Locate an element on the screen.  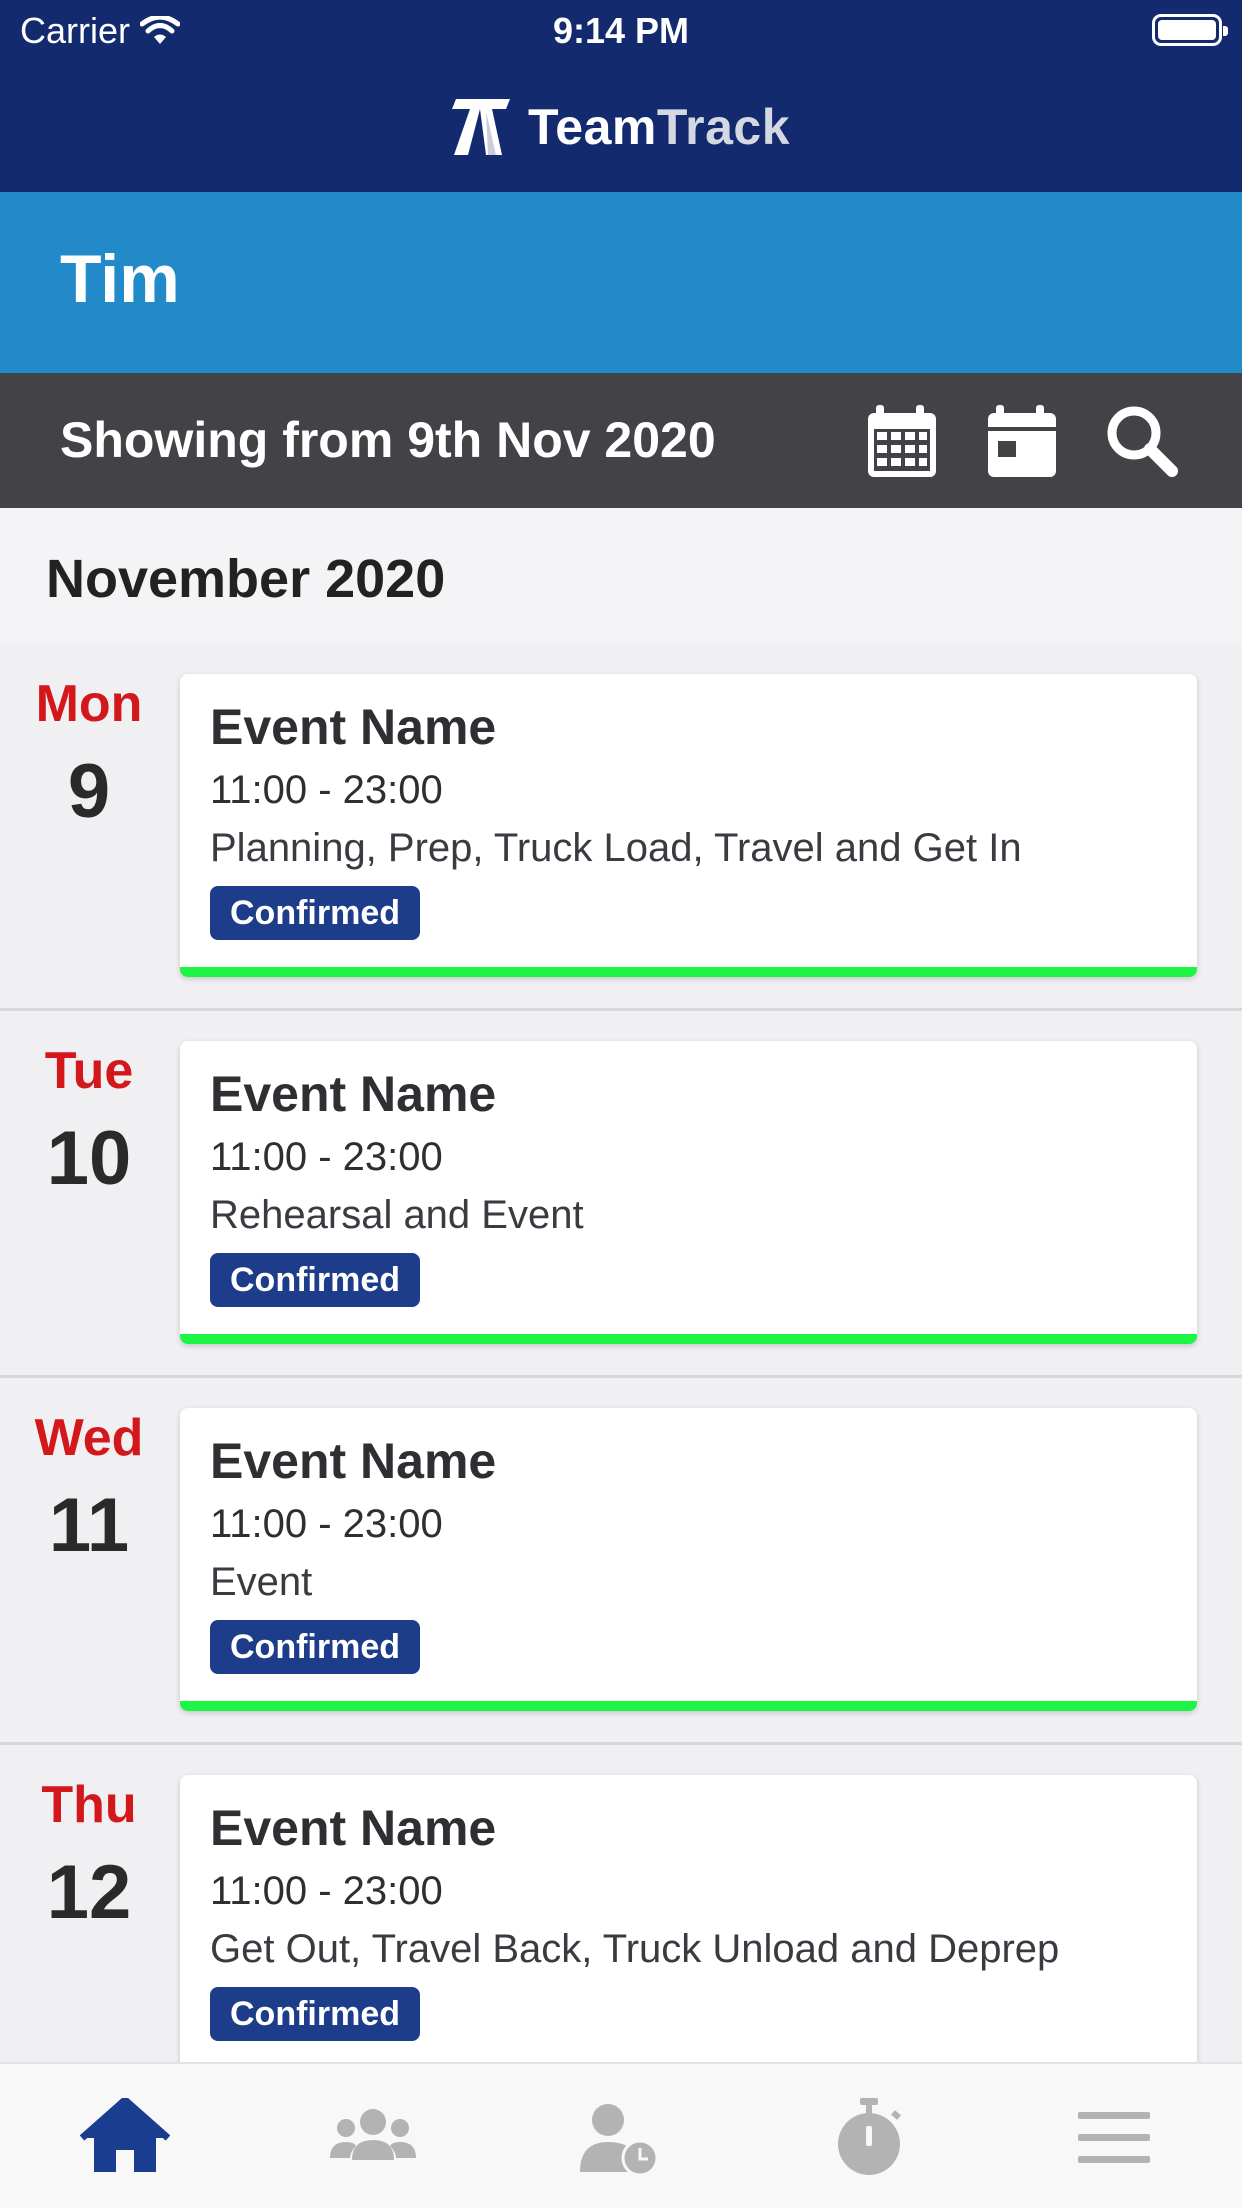
brand-logo: TeamTrack is located at coordinates (621, 127).